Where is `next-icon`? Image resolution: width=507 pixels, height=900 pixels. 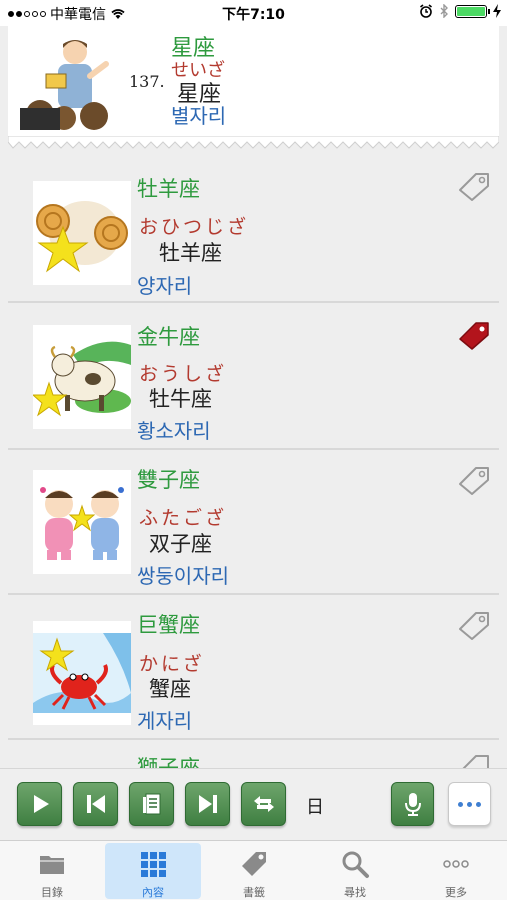 next-icon is located at coordinates (207, 804).